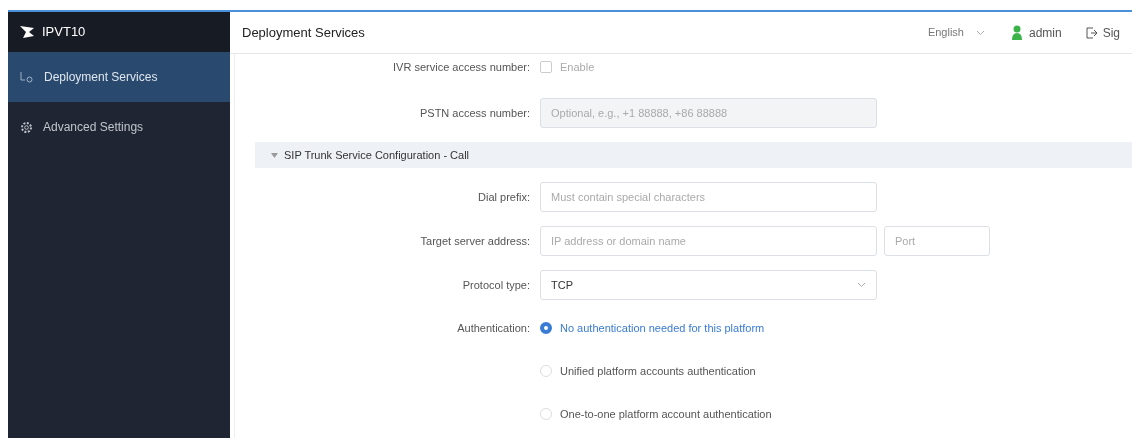 Image resolution: width=1132 pixels, height=438 pixels. I want to click on radio-label: Unified platform accounts authentication, so click(658, 371).